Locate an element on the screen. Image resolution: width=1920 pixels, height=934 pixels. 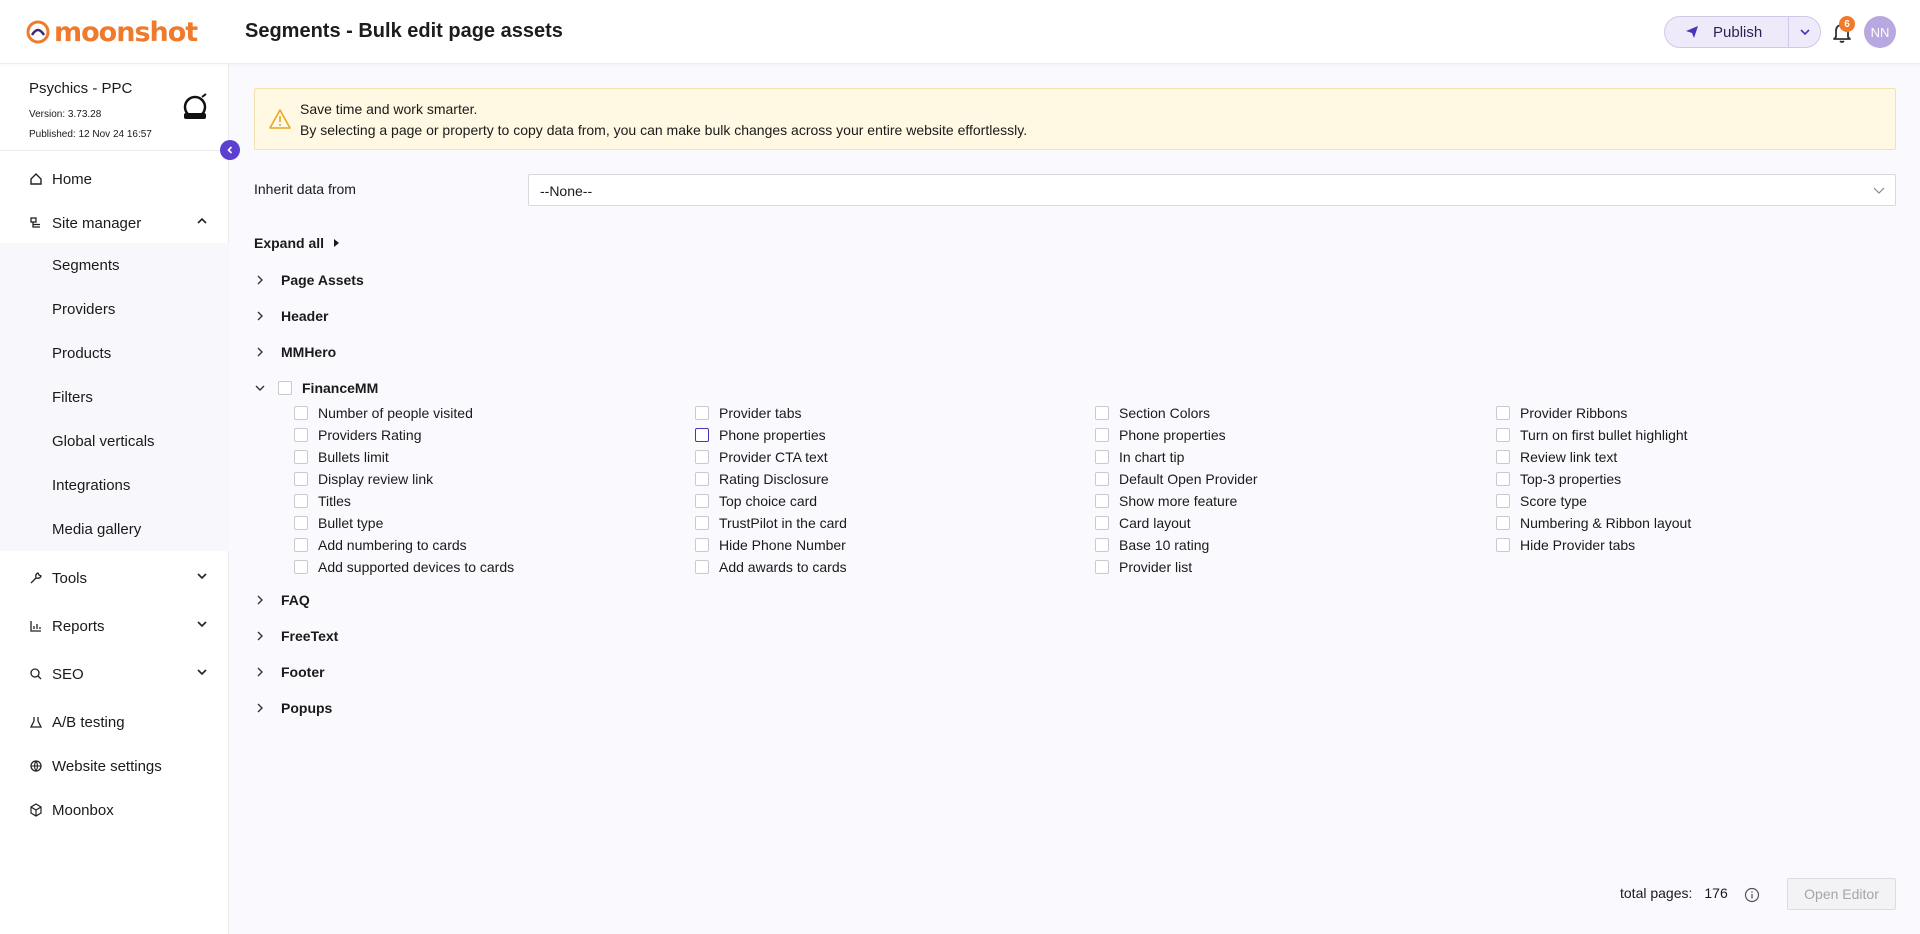
prop-checkbox: Top-3 properties is located at coordinates (1558, 479).